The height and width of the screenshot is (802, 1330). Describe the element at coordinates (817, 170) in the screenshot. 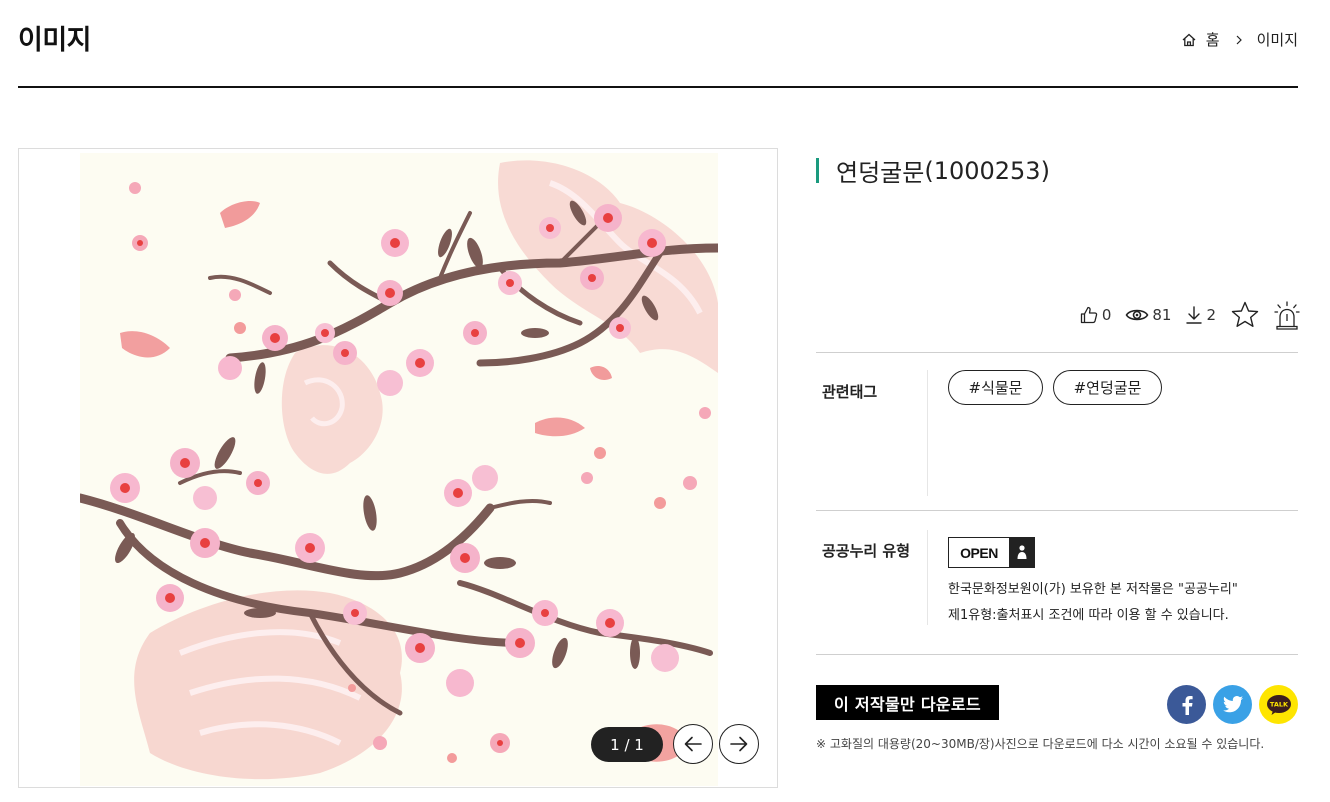

I see `title-accent-bar` at that location.